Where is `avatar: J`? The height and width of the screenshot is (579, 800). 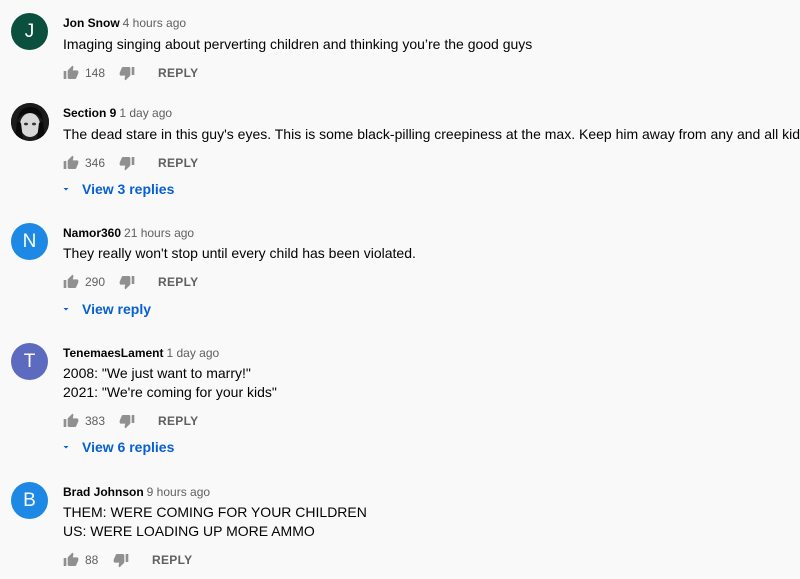
avatar: J is located at coordinates (29, 31).